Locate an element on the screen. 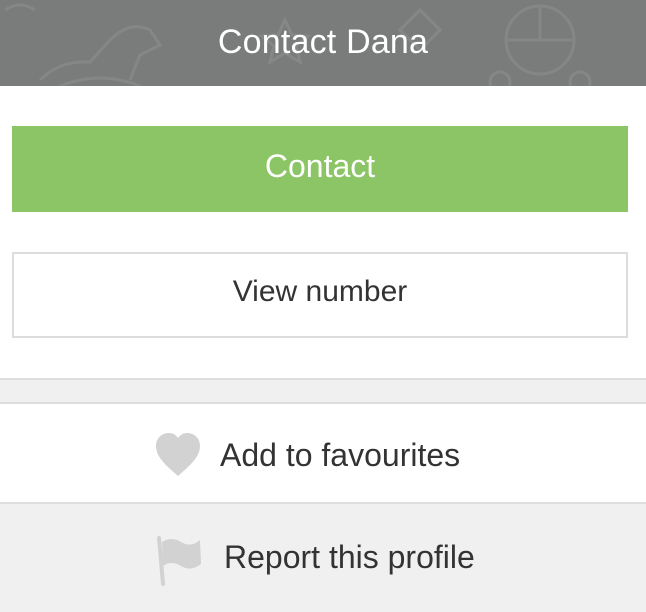  heart-icon is located at coordinates (178, 454).